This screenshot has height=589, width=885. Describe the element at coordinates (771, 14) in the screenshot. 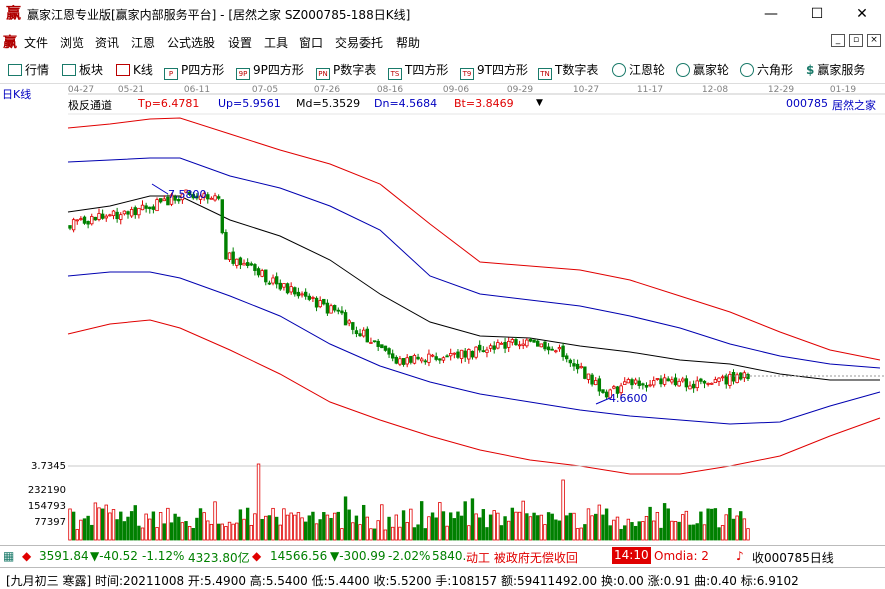

I see `minimize-button: —` at that location.